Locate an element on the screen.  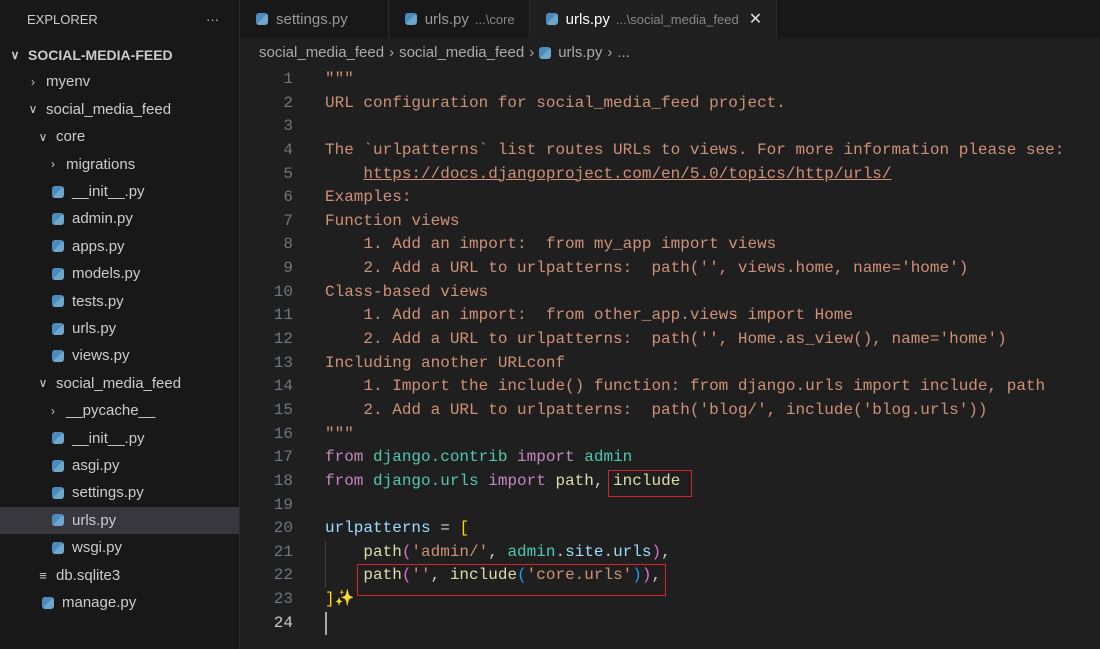
line-number: 12 is located at coordinates (283, 339).